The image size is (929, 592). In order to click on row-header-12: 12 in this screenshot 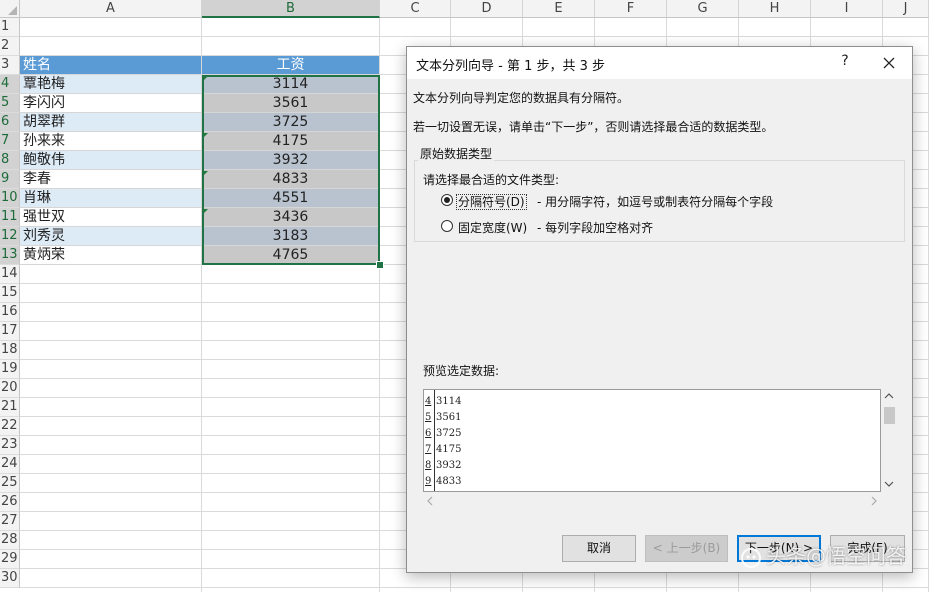, I will do `click(10, 236)`.